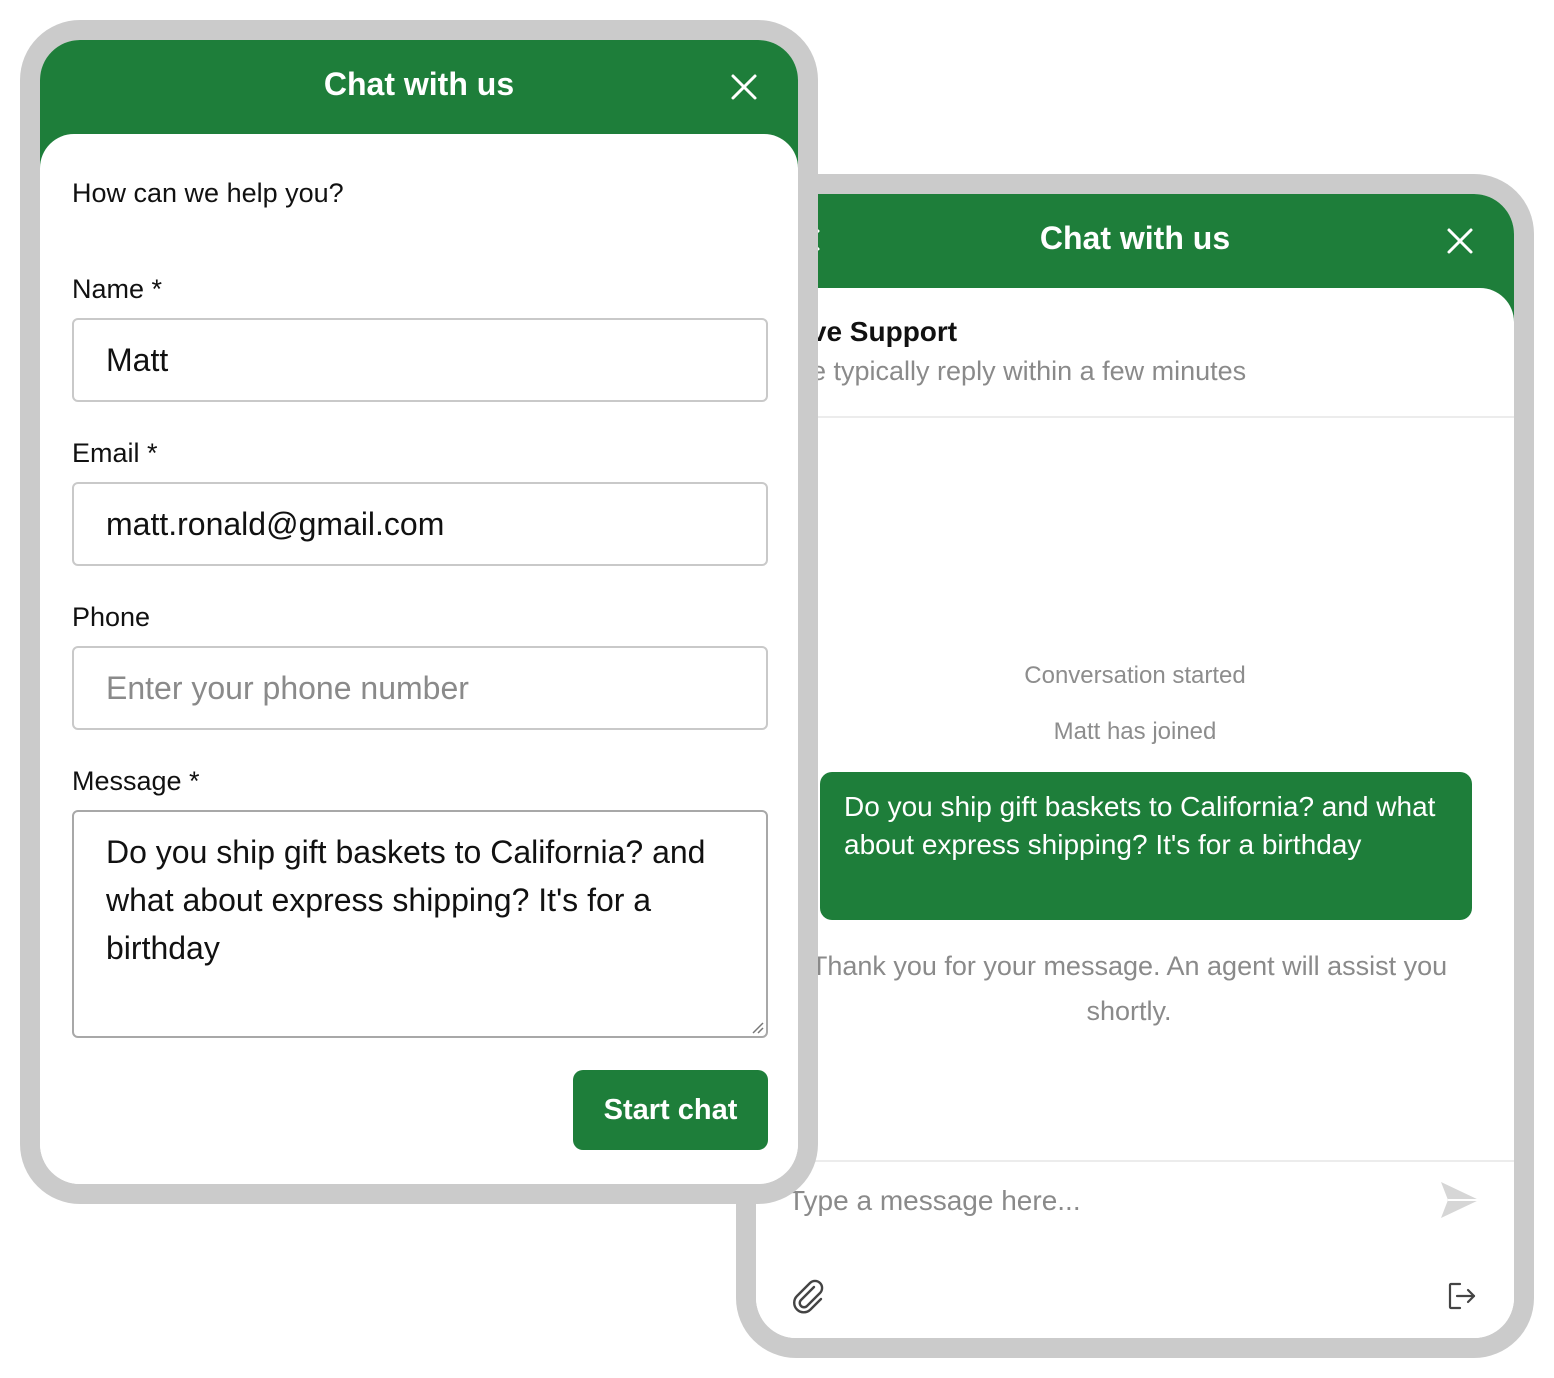 This screenshot has width=1554, height=1378. What do you see at coordinates (420, 688) in the screenshot?
I see `phone-field` at bounding box center [420, 688].